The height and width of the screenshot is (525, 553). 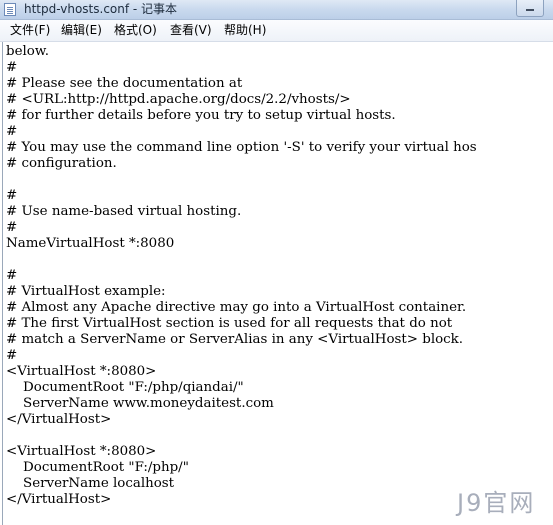 What do you see at coordinates (90, 243) in the screenshot?
I see `editor-line: NameVirtualHost *:8080` at bounding box center [90, 243].